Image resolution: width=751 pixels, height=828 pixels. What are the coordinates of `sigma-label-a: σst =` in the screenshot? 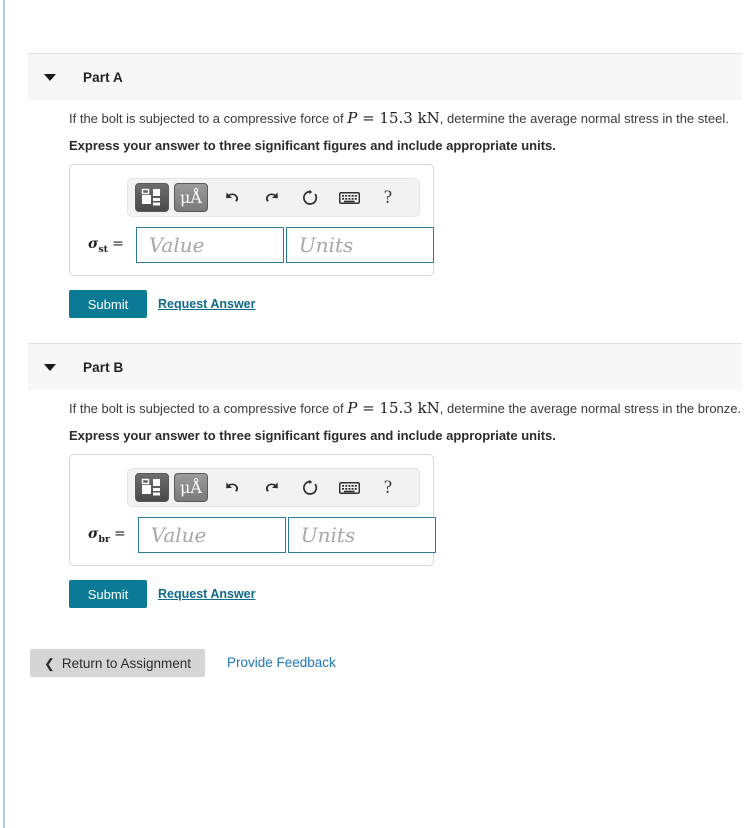 It's located at (106, 245).